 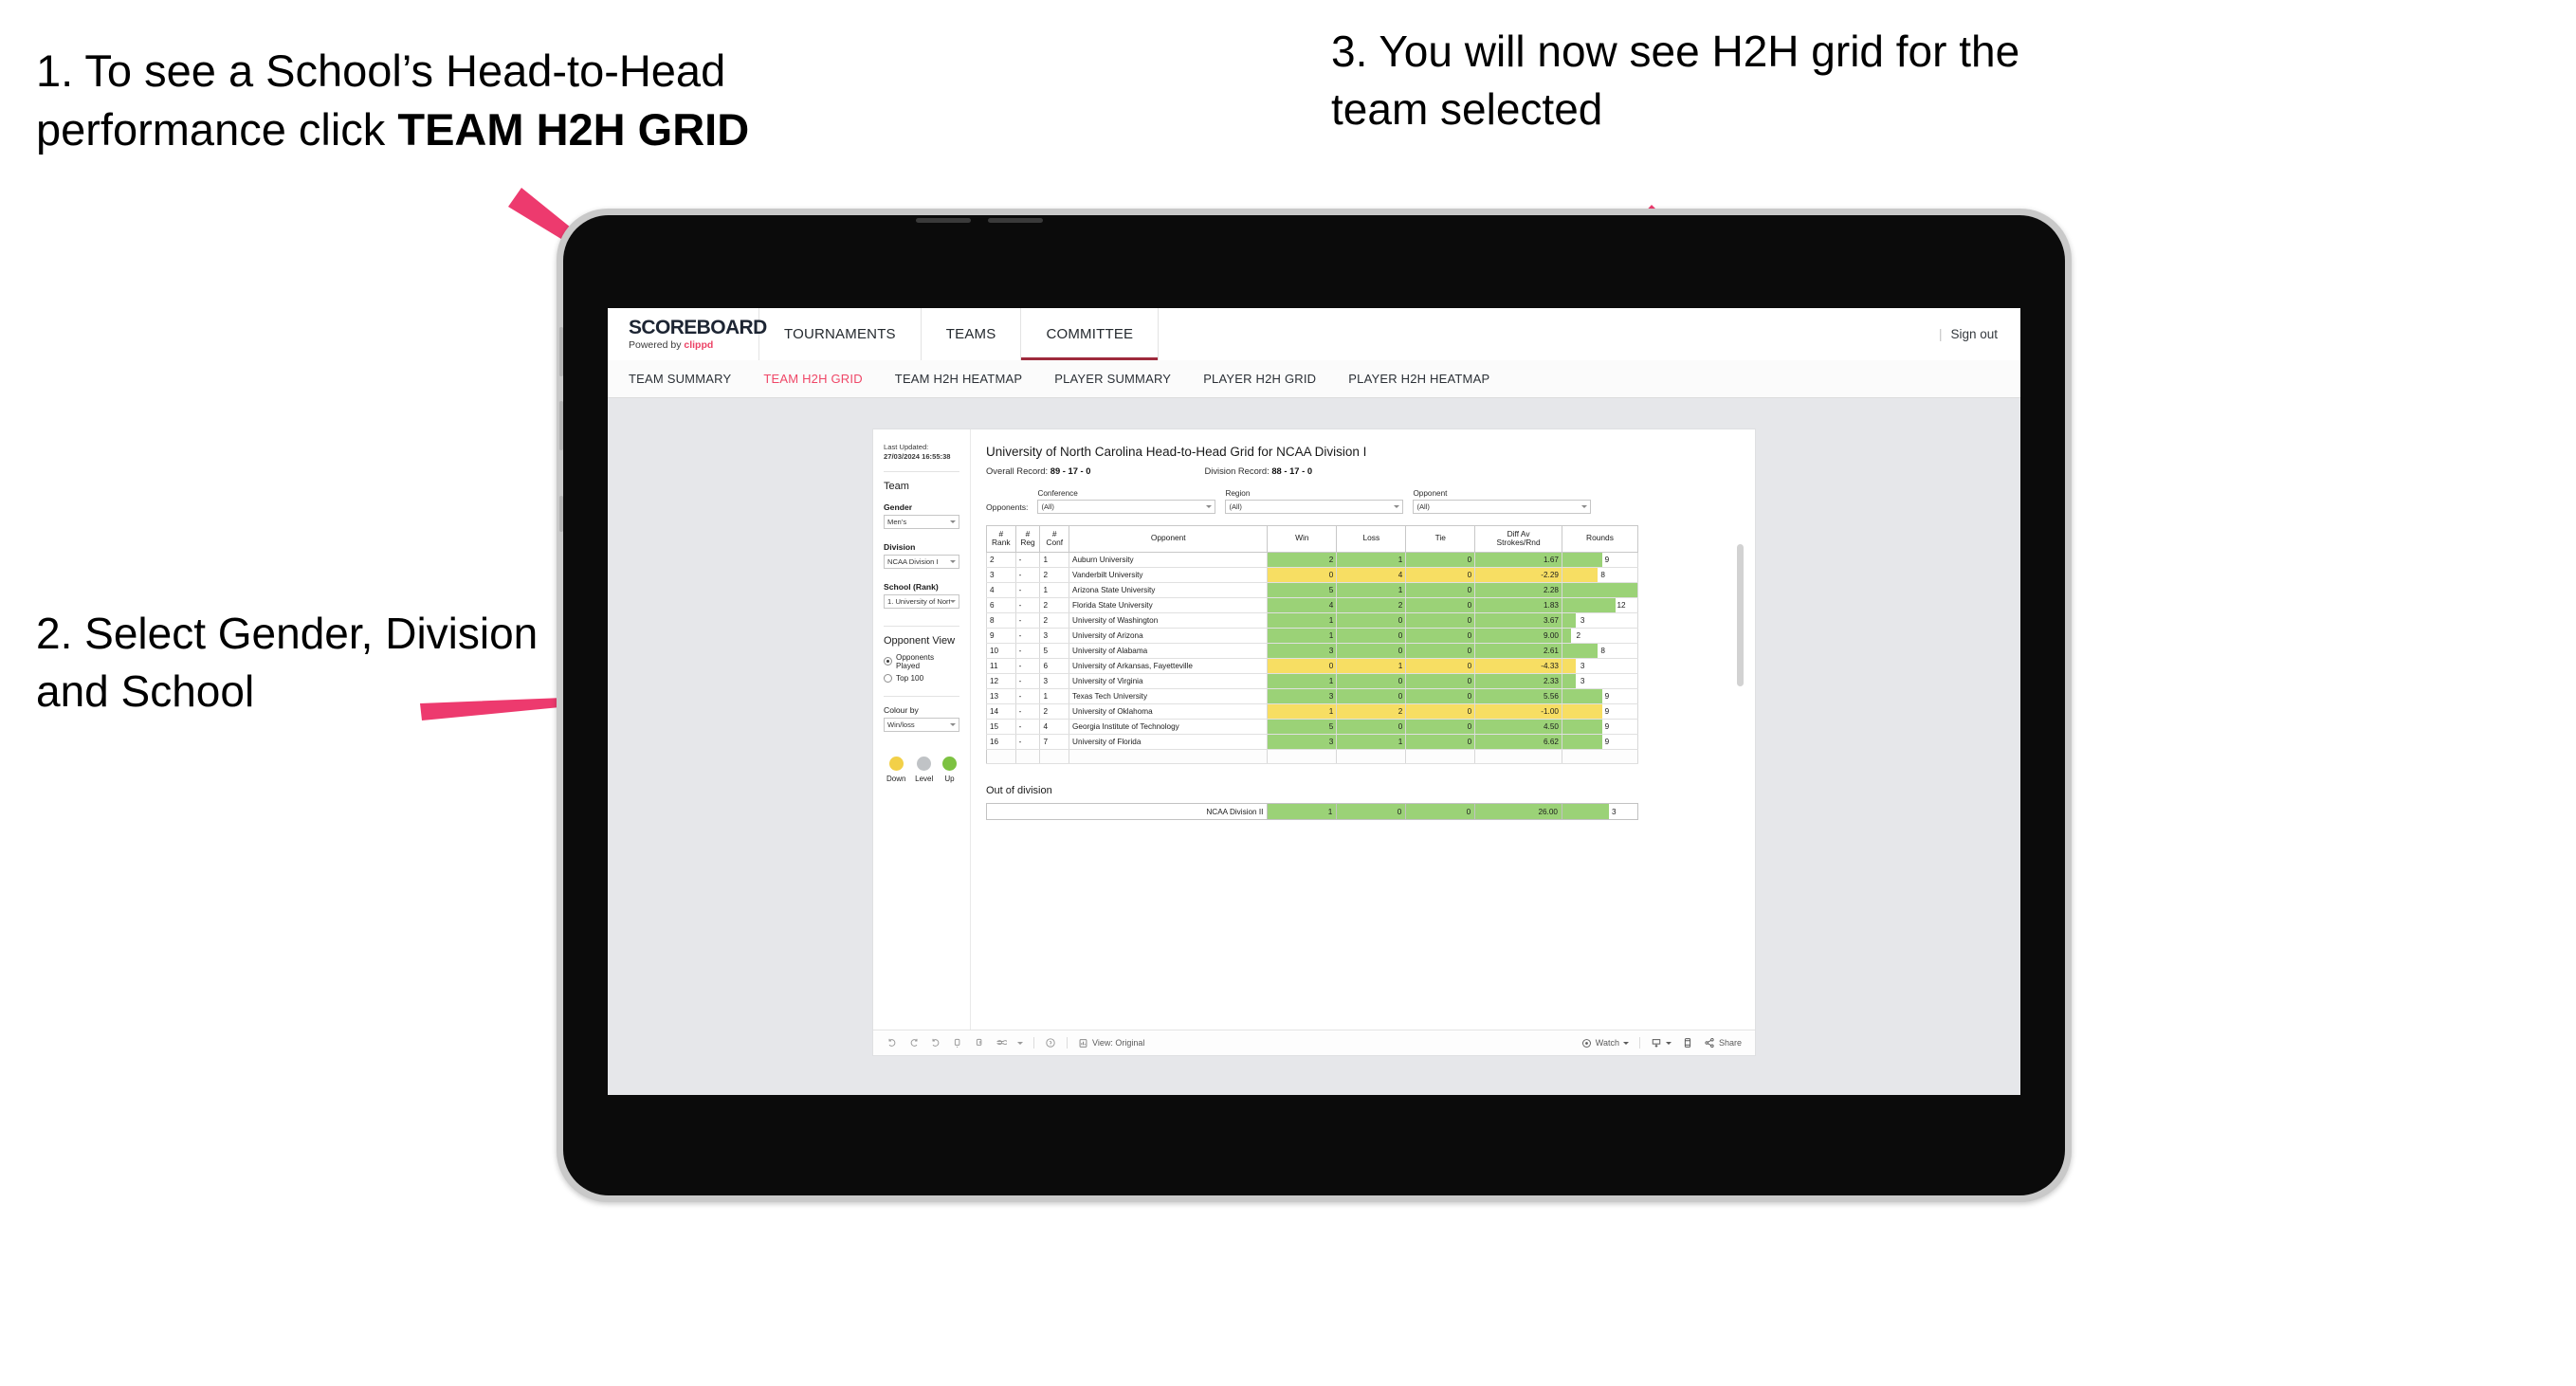 I want to click on last-updated-value: 27/03/2024 16:55:38, so click(x=917, y=457).